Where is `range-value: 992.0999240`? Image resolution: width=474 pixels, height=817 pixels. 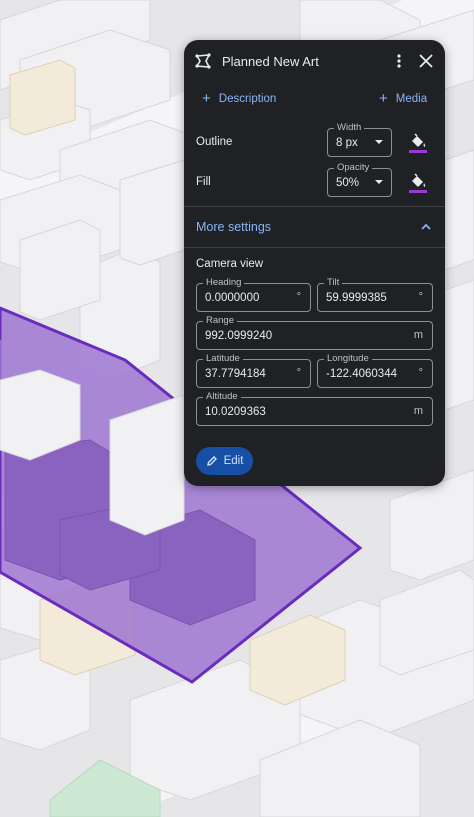 range-value: 992.0999240 is located at coordinates (239, 336).